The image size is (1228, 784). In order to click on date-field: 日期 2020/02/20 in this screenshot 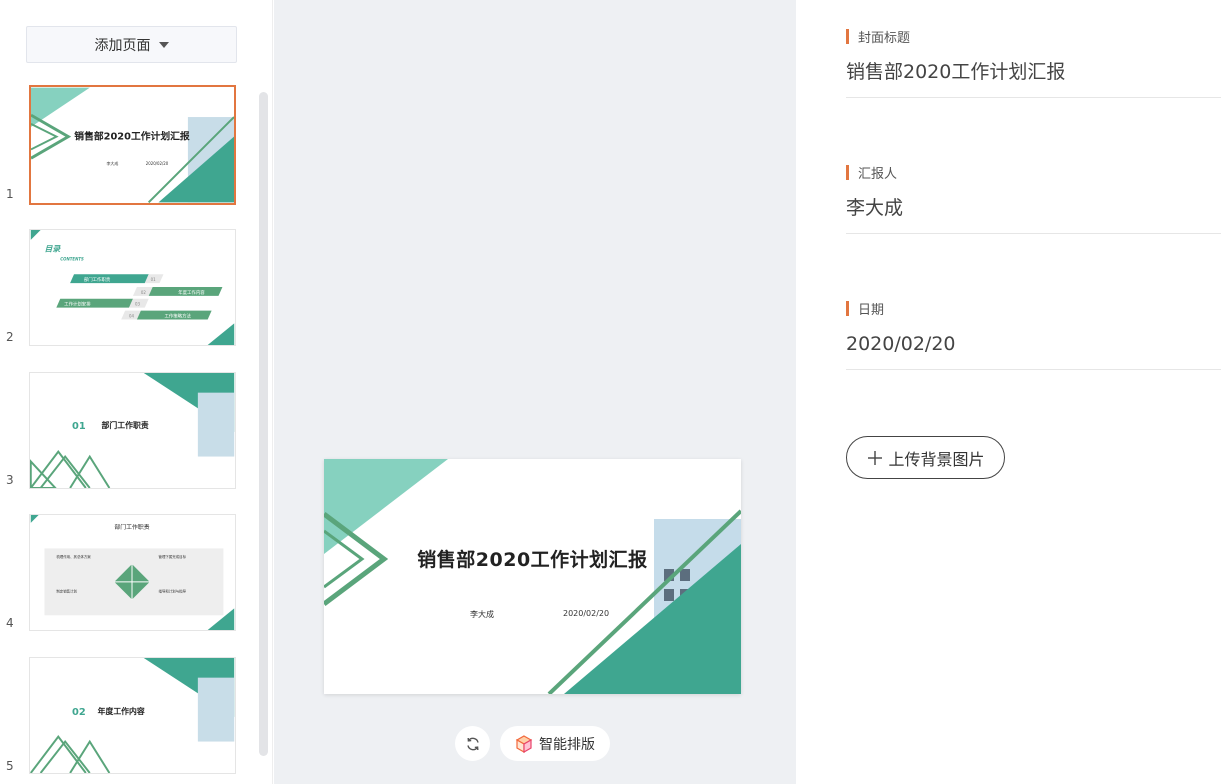, I will do `click(1033, 334)`.